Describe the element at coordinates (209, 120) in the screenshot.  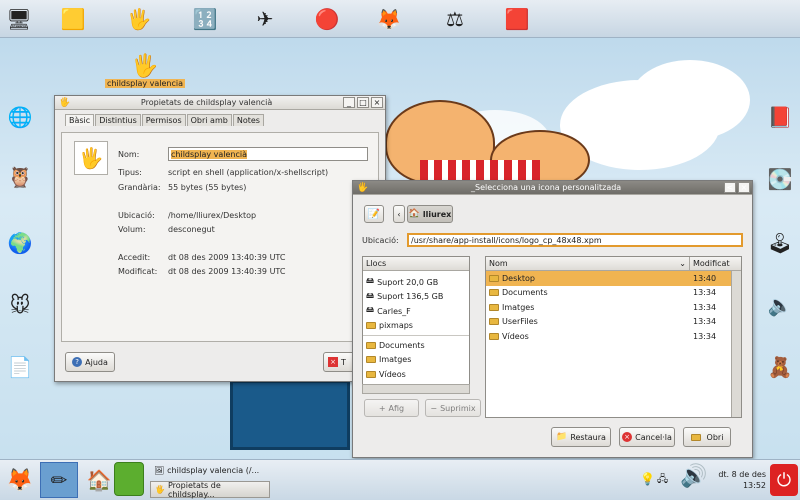
I see `tab-open-with: Obri amb` at that location.